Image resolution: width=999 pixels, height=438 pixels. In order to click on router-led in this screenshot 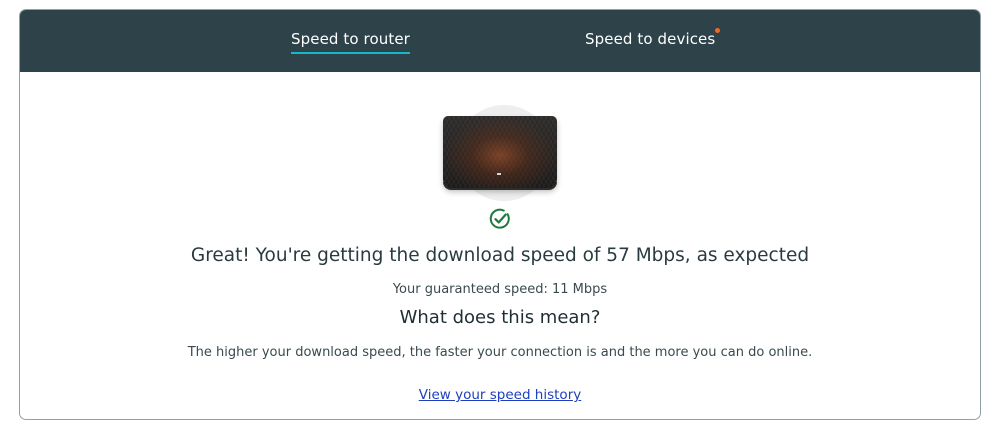, I will do `click(499, 174)`.